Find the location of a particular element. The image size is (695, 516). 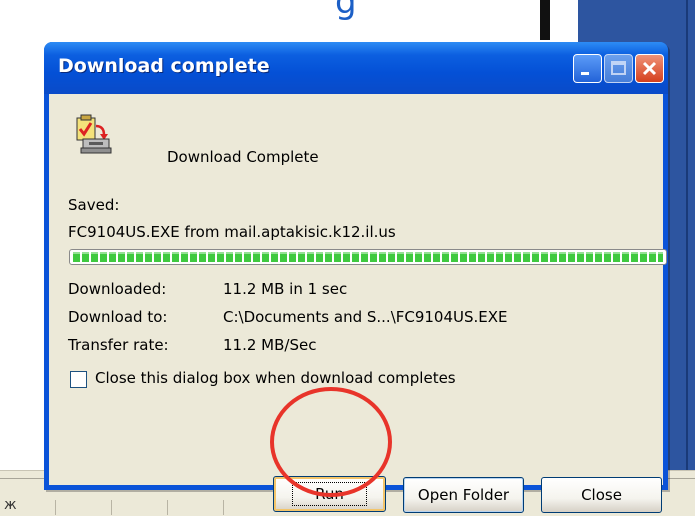

saved-label: Saved: is located at coordinates (94, 205).